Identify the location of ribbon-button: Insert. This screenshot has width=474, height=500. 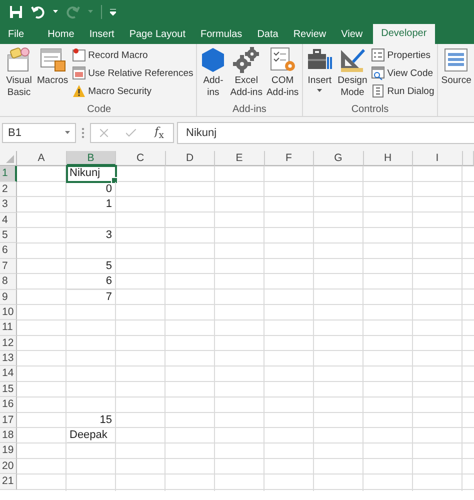
(319, 75).